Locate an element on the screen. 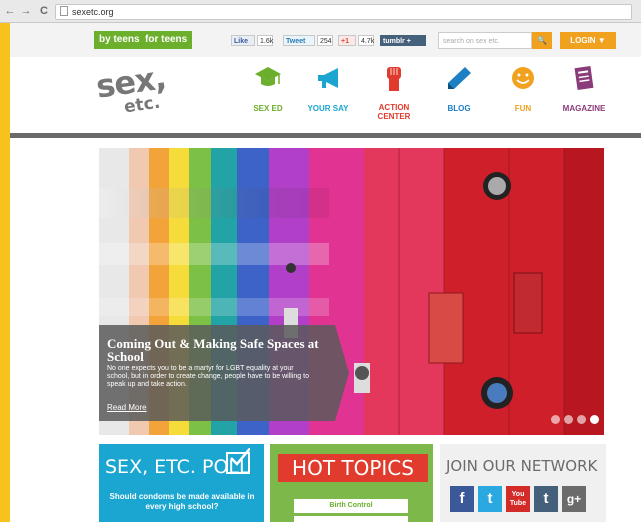  gplus-button: +1 is located at coordinates (347, 40).